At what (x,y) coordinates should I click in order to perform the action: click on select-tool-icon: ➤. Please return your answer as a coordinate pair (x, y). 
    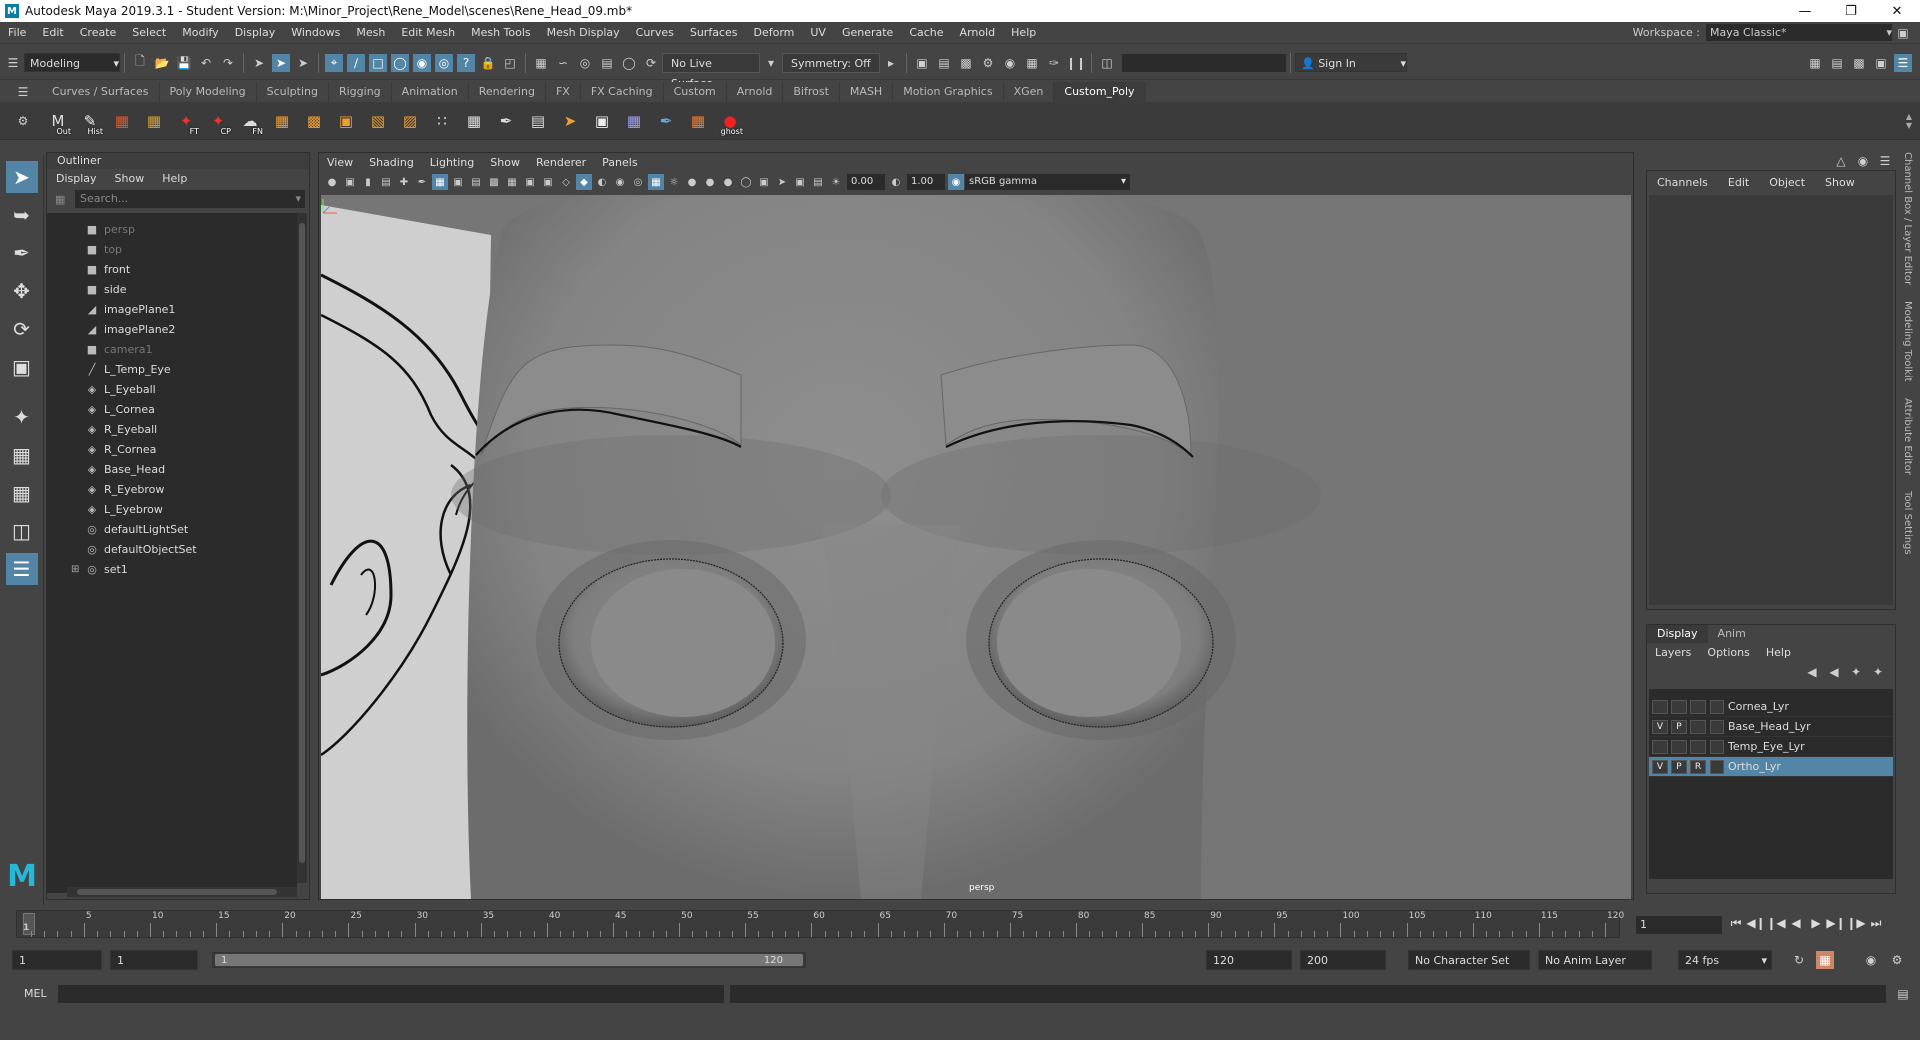
    Looking at the image, I should click on (21, 177).